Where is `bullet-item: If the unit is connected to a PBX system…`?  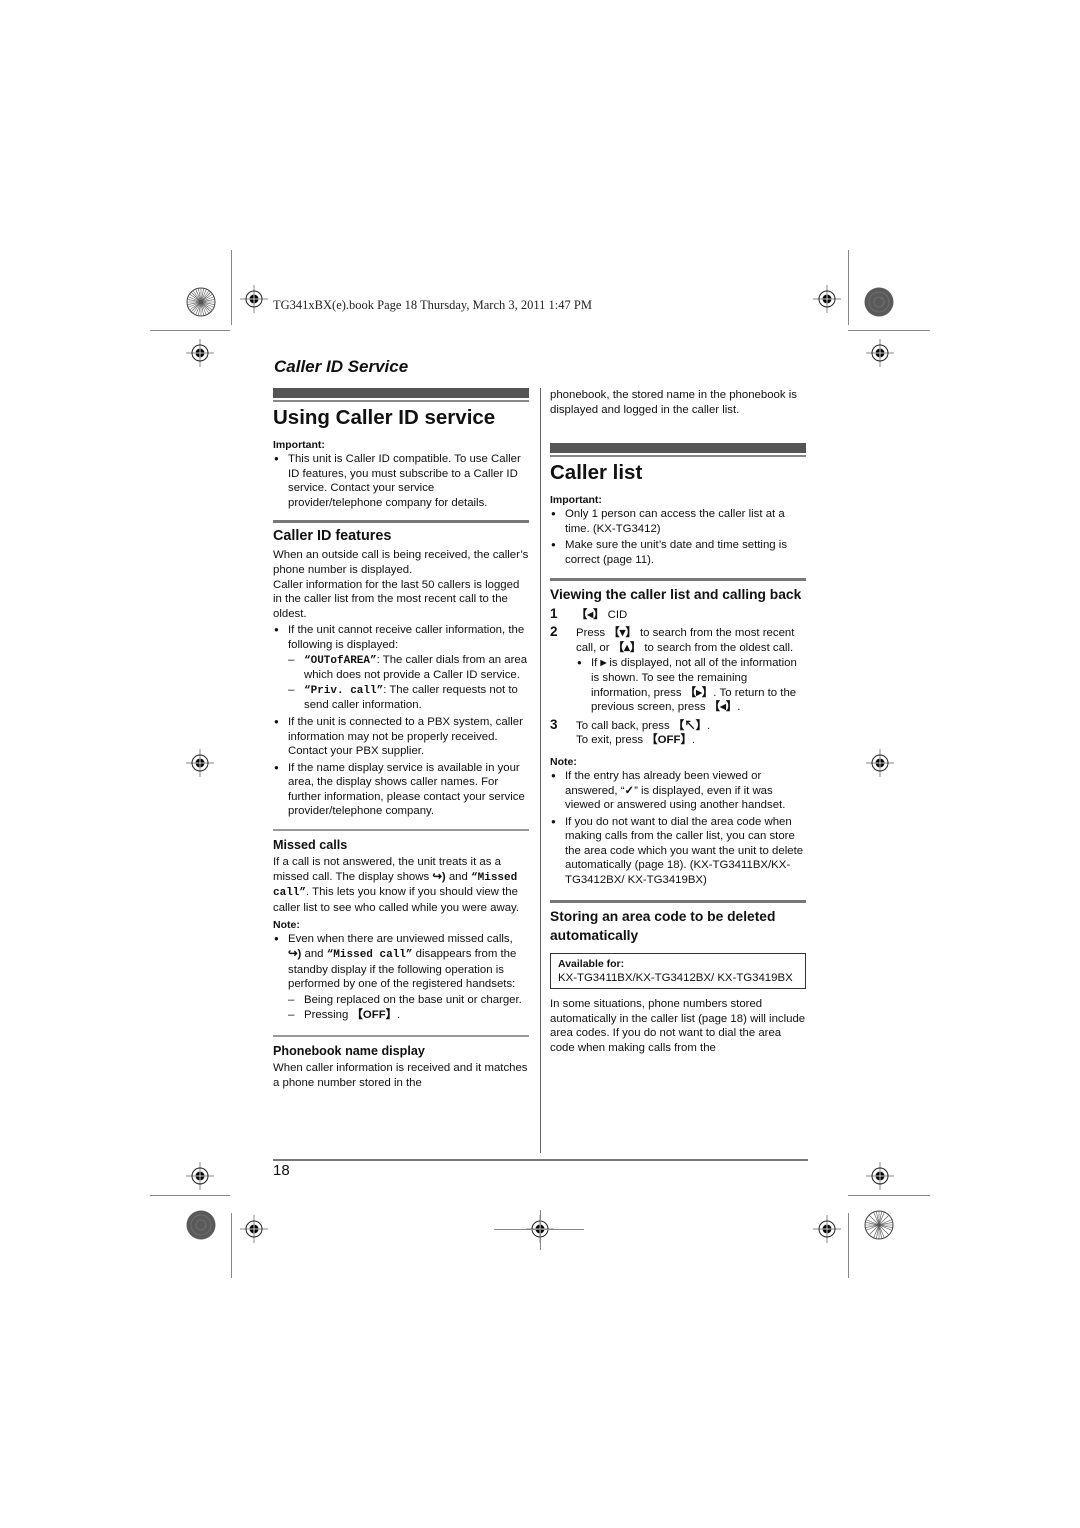
bullet-item: If the unit is connected to a PBX system… is located at coordinates (401, 737).